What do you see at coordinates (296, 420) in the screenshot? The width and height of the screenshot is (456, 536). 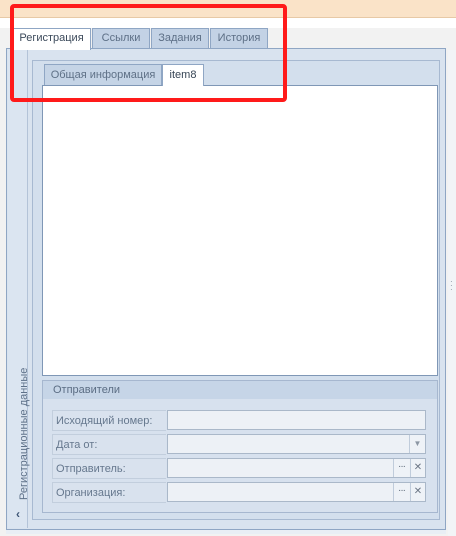 I see `outgoing-number-input` at bounding box center [296, 420].